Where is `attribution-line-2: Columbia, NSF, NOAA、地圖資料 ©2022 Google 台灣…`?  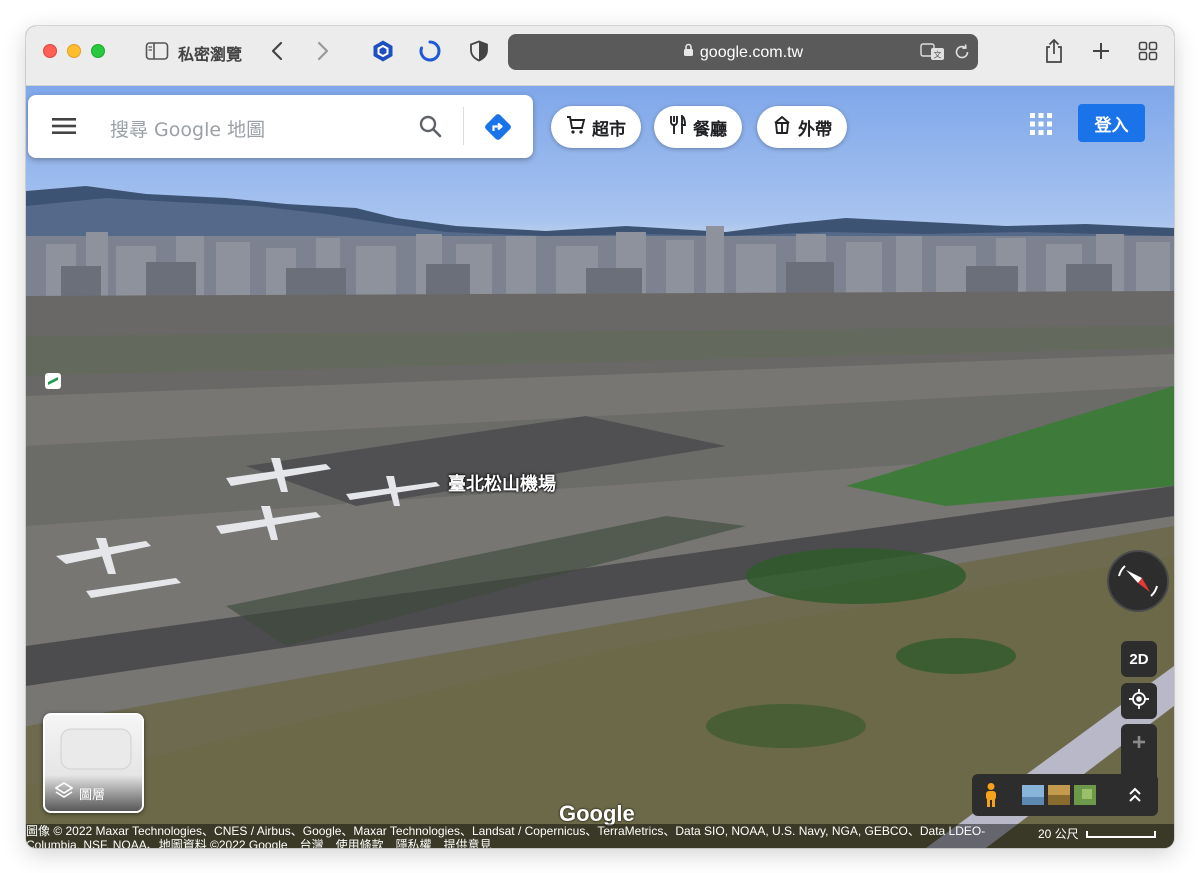 attribution-line-2: Columbia, NSF, NOAA、地圖資料 ©2022 Google 台灣… is located at coordinates (259, 843).